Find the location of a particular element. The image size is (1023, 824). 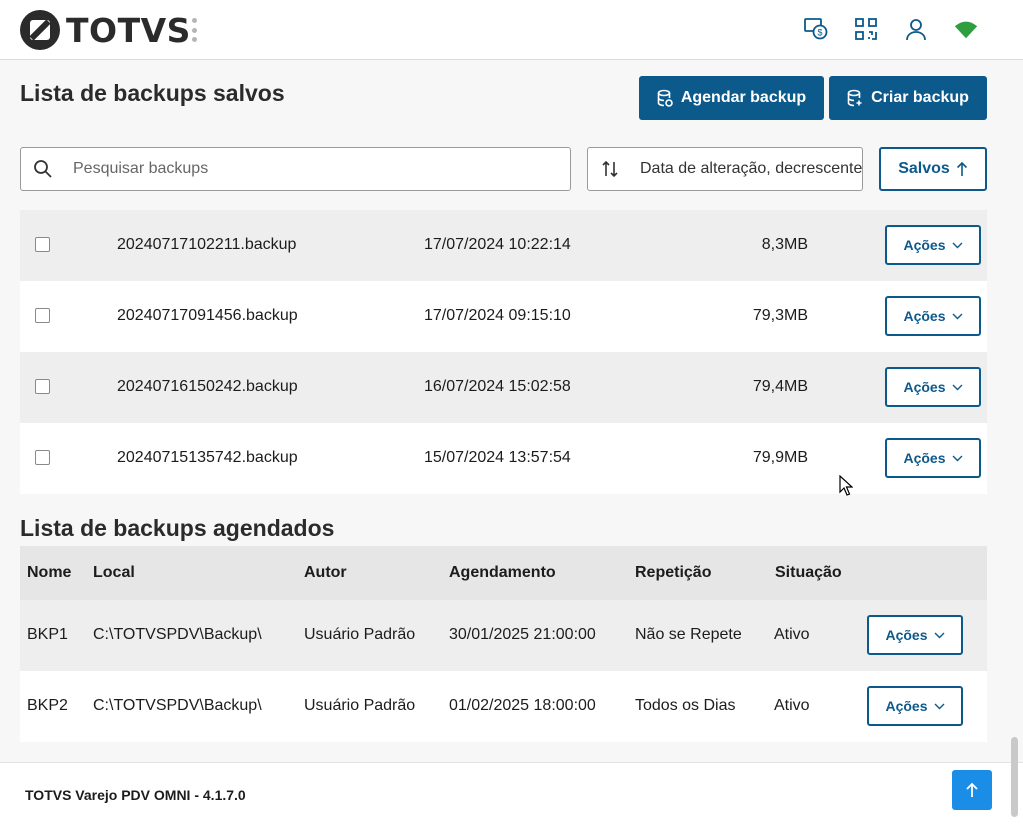

create-backup-button: Criar backup is located at coordinates (908, 98).